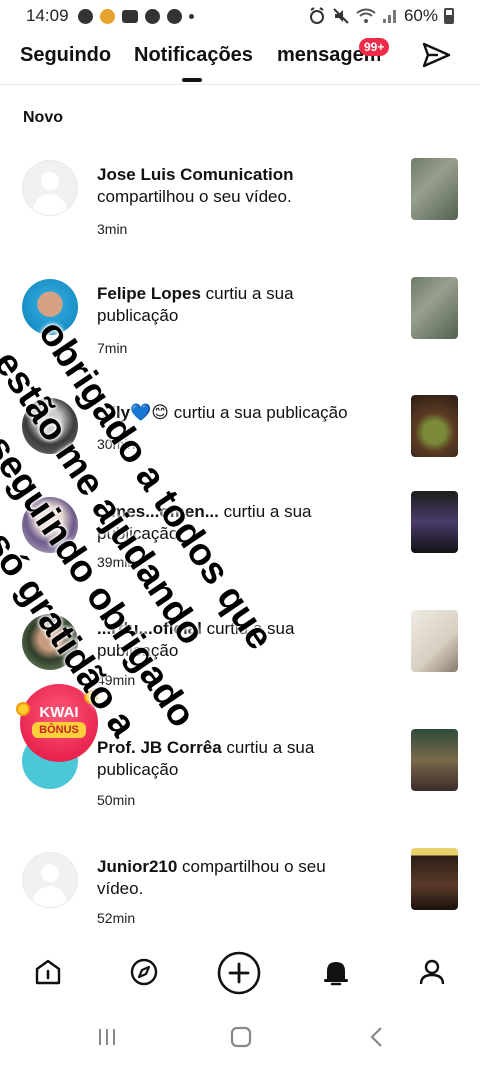  What do you see at coordinates (242, 878) in the screenshot?
I see `notification-text: Junior210 compartilhou o seu vídeo.` at bounding box center [242, 878].